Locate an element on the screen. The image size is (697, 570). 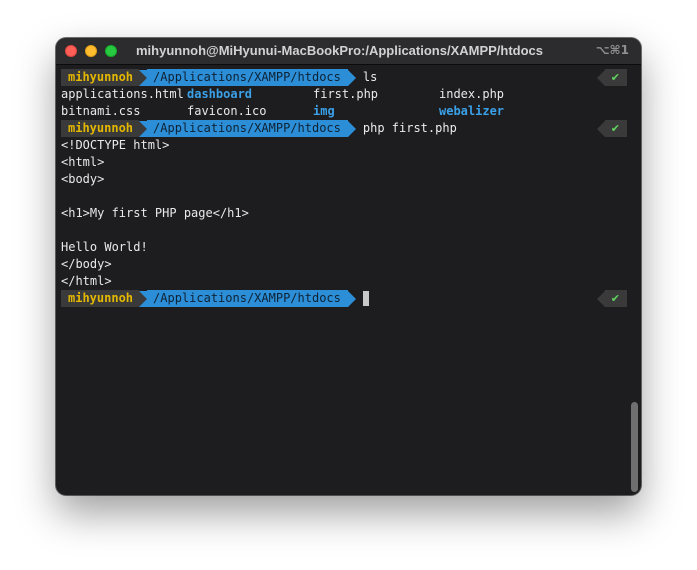
vertical-scrollbar is located at coordinates (634, 447).